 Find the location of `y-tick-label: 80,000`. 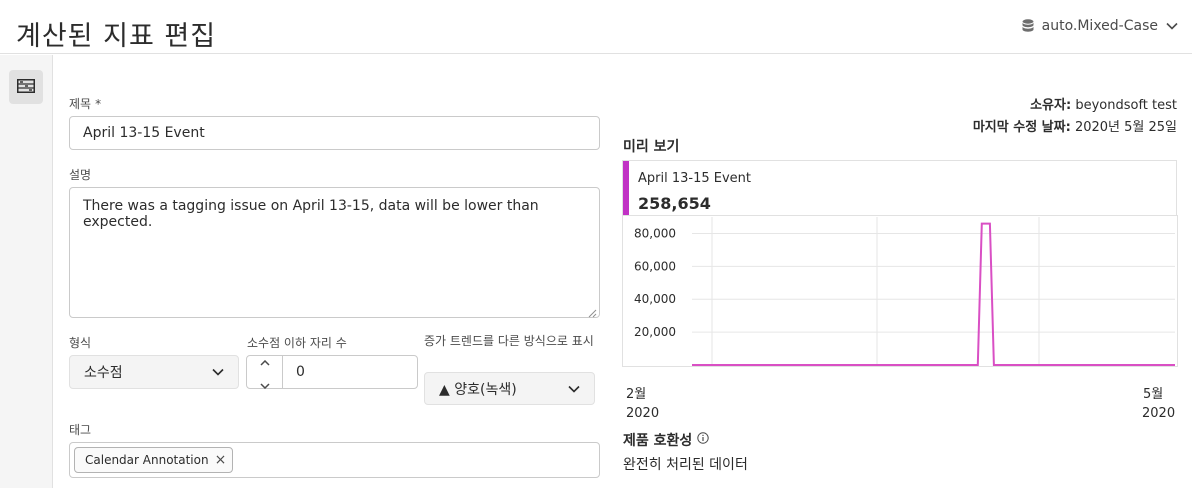

y-tick-label: 80,000 is located at coordinates (655, 233).